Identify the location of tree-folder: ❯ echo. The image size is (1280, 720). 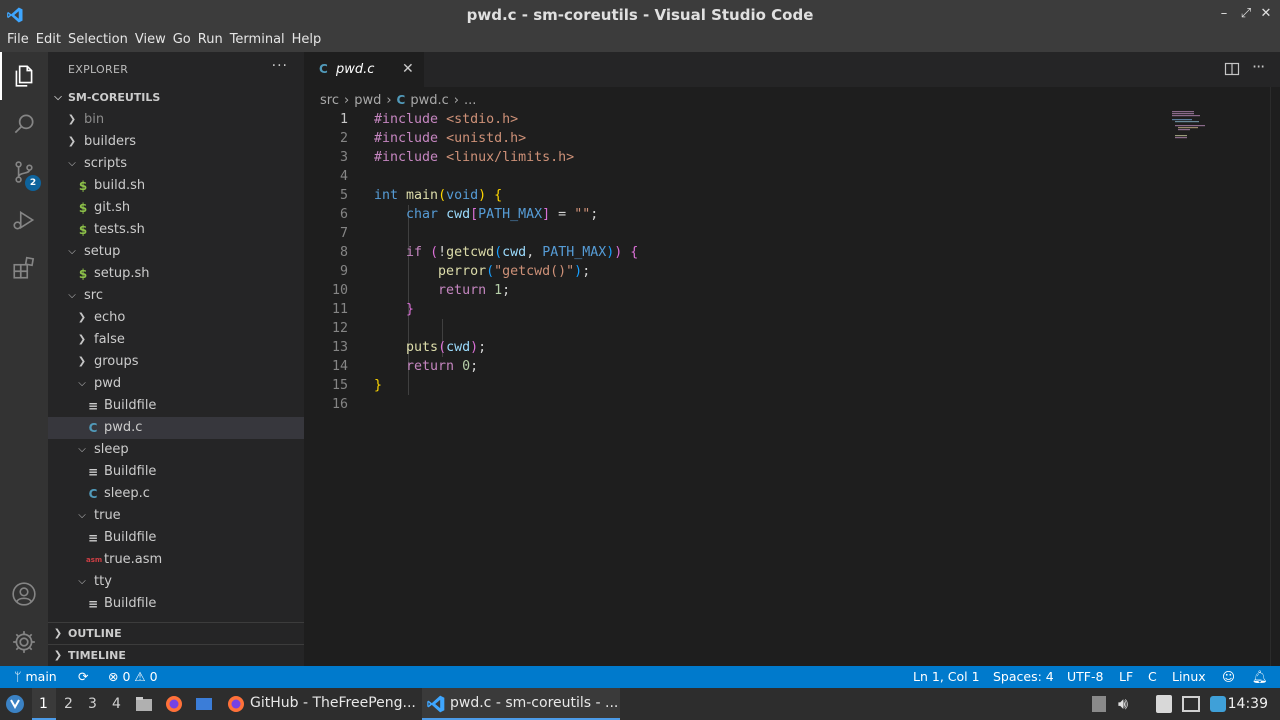
(176, 318).